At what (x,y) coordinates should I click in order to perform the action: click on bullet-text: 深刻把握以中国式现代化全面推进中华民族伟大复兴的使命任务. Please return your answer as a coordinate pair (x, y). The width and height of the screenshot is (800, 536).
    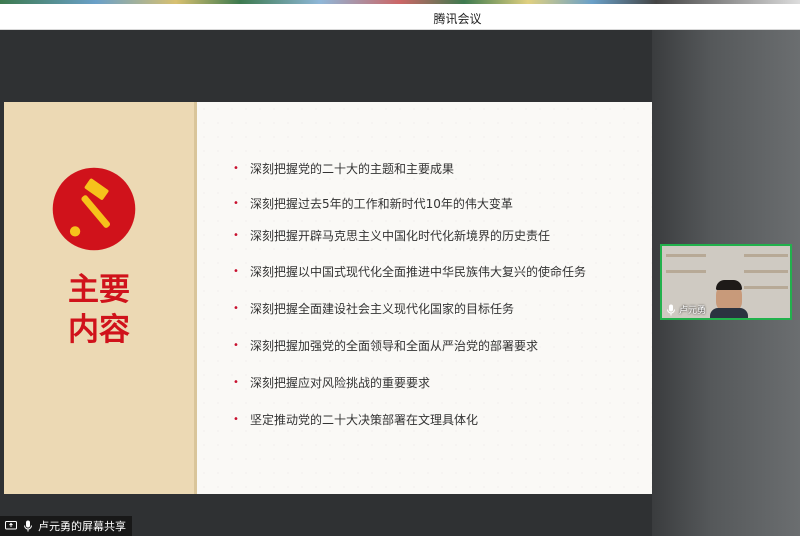
    Looking at the image, I should click on (418, 272).